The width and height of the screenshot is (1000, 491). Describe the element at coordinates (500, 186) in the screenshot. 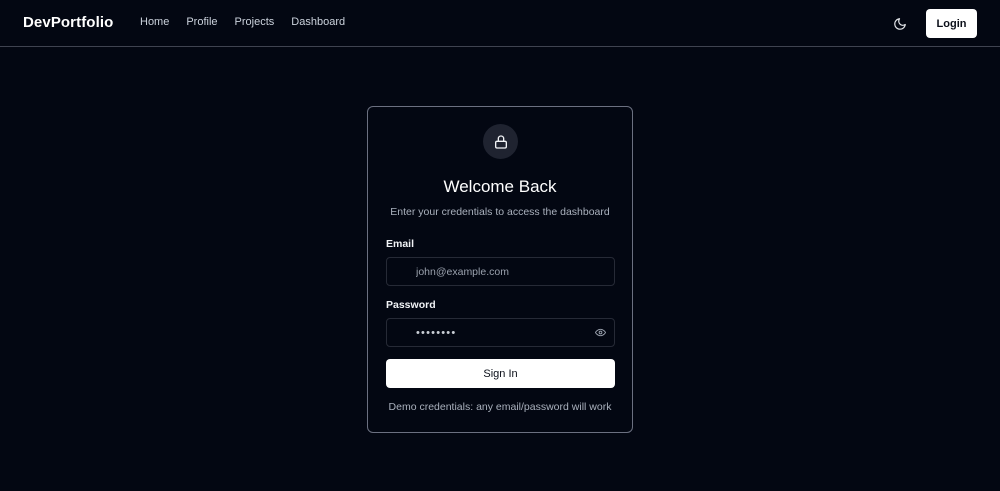

I see `card-title: Welcome Back` at that location.